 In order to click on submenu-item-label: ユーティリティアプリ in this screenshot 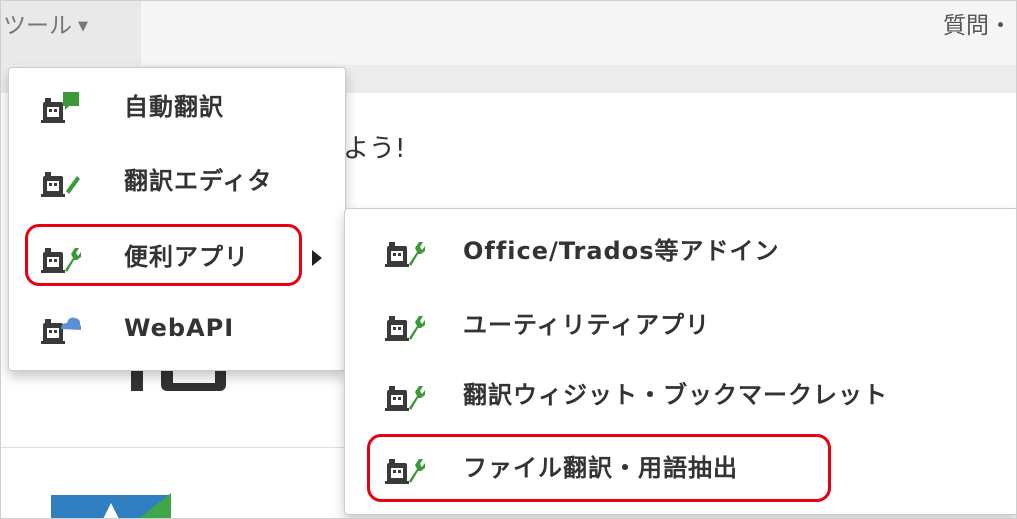, I will do `click(587, 325)`.